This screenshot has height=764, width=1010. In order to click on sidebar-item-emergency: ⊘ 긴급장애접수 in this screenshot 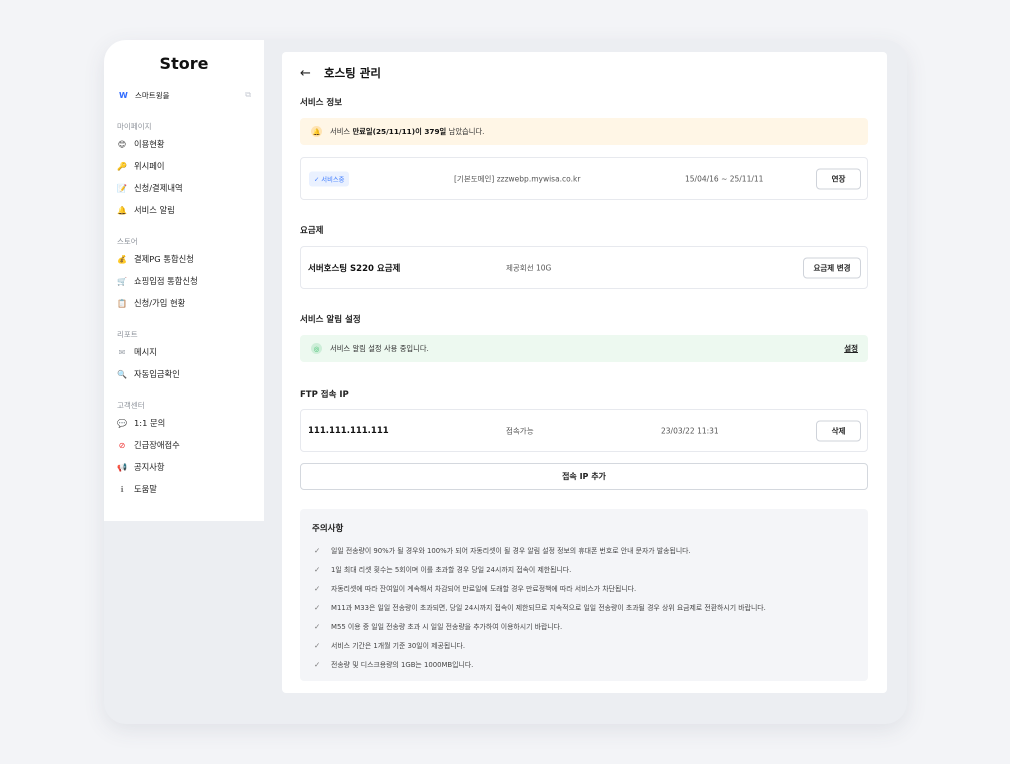, I will do `click(148, 445)`.